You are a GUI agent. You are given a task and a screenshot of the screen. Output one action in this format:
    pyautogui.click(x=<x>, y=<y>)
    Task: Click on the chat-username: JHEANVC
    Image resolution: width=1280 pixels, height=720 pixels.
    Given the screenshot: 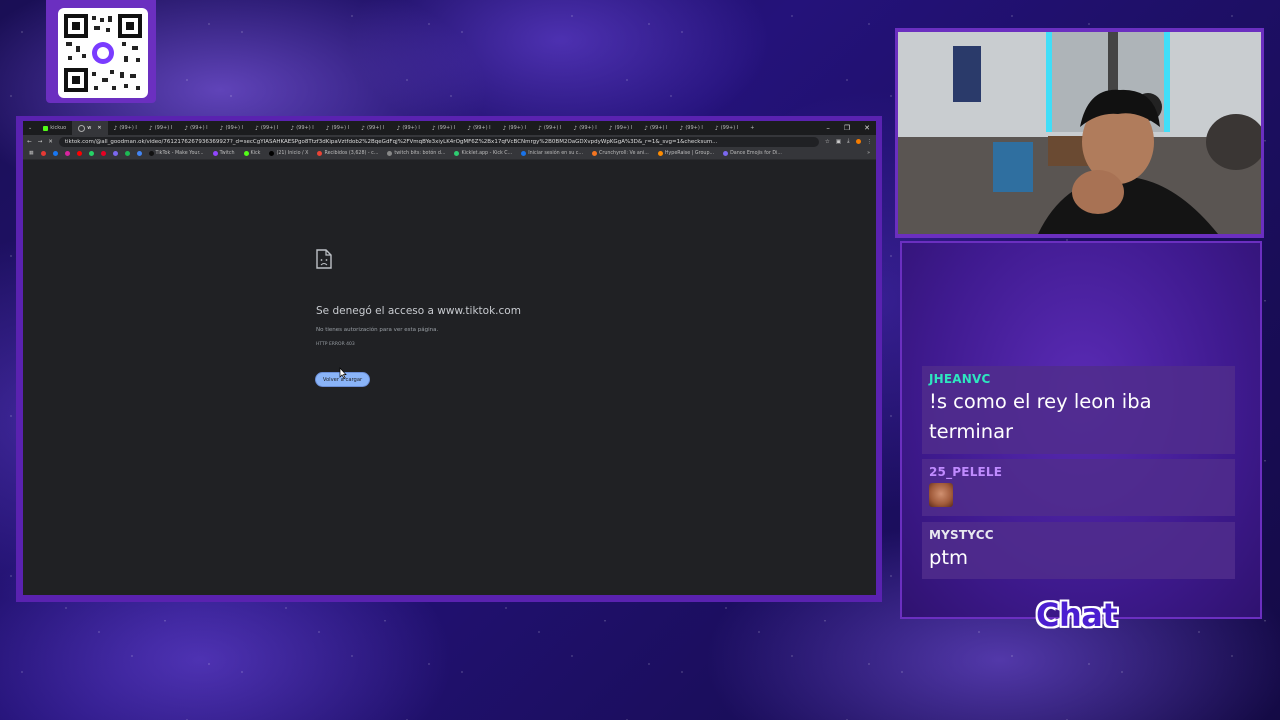 What is the action you would take?
    pyautogui.click(x=1078, y=379)
    